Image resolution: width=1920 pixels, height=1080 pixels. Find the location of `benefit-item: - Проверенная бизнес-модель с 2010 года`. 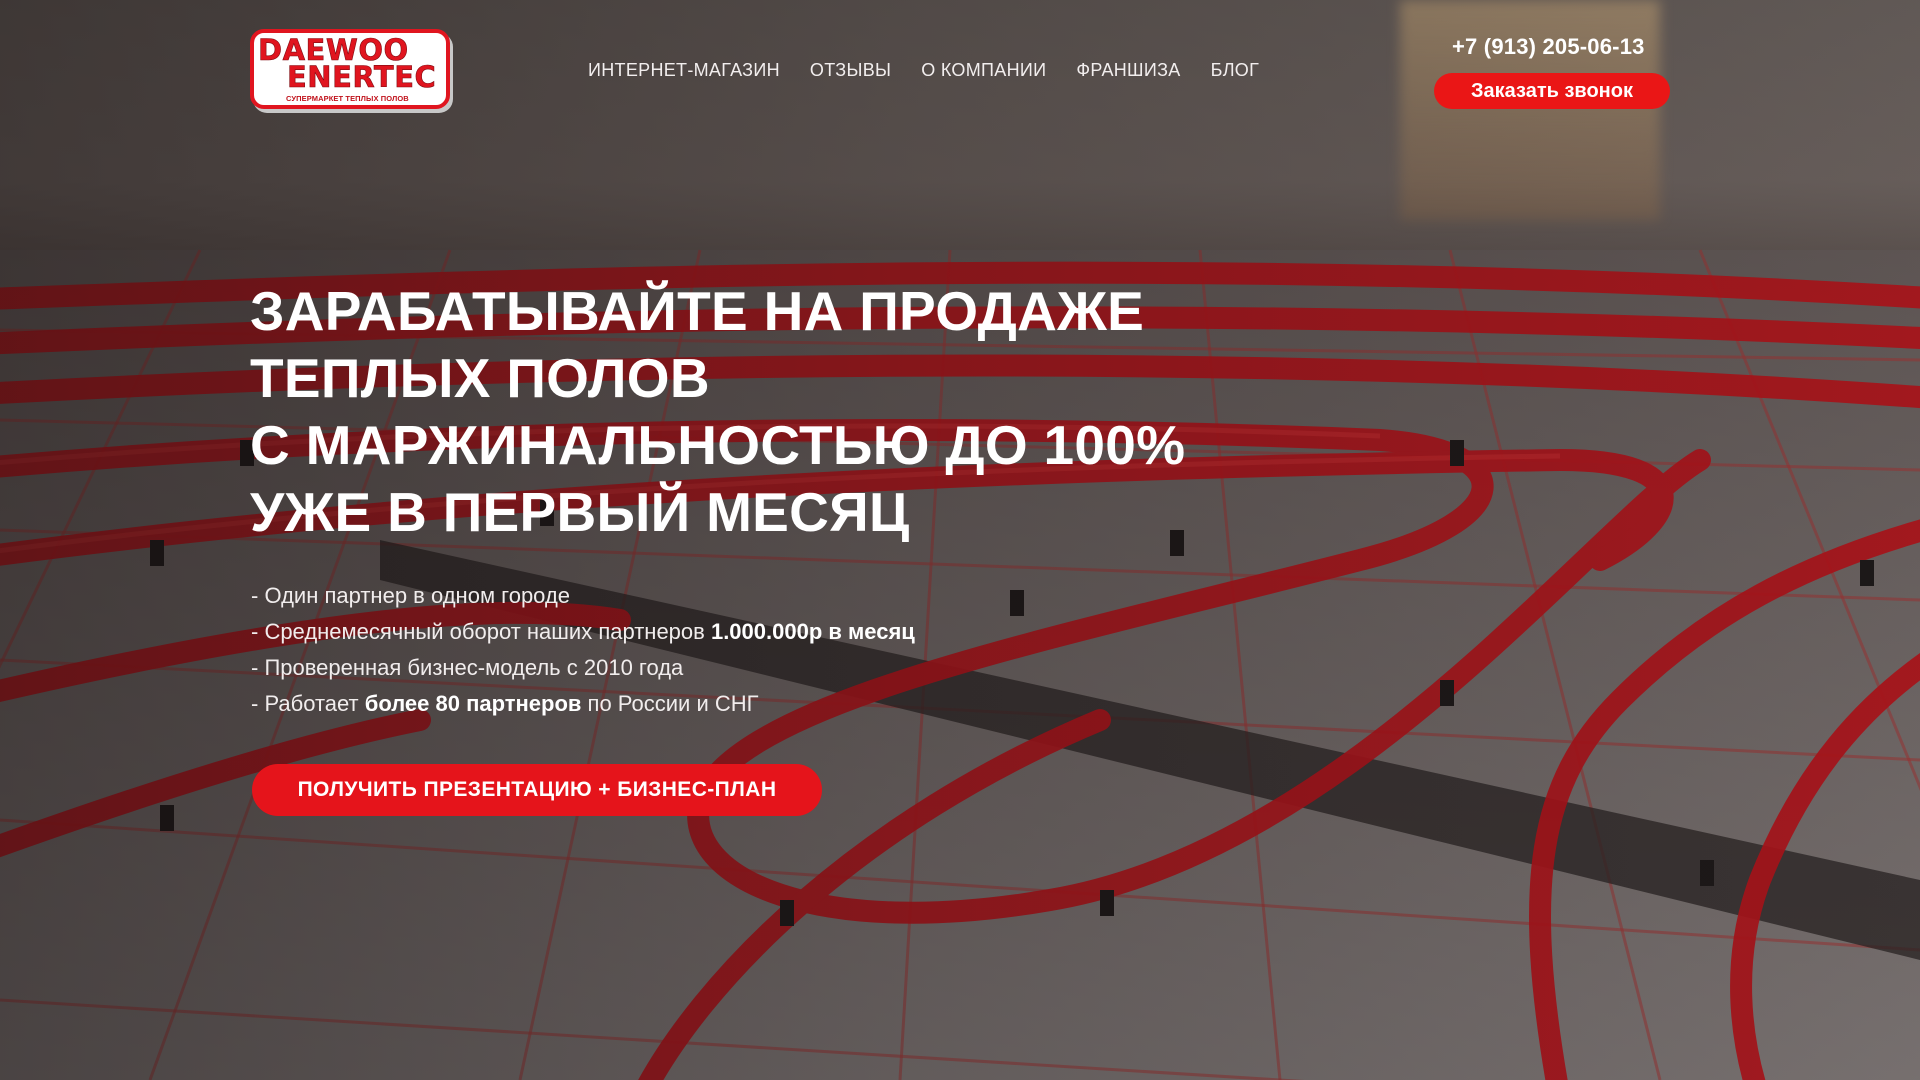

benefit-item: - Проверенная бизнес-модель с 2010 года is located at coordinates (583, 668).